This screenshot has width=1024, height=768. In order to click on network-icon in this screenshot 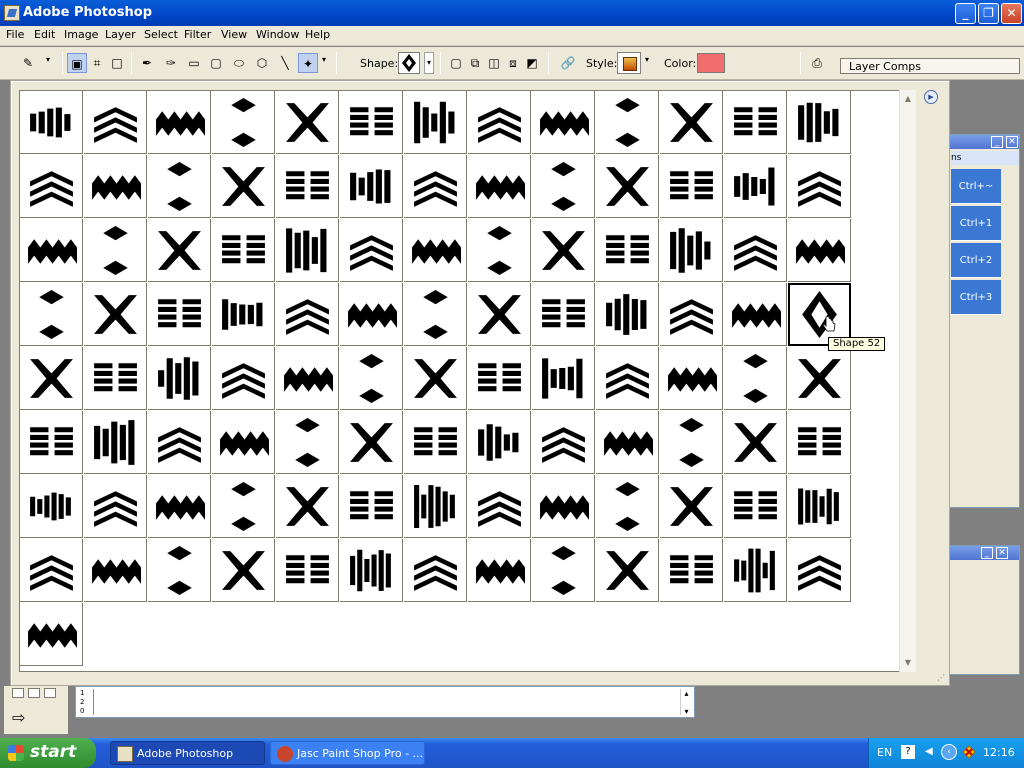, I will do `click(969, 752)`.